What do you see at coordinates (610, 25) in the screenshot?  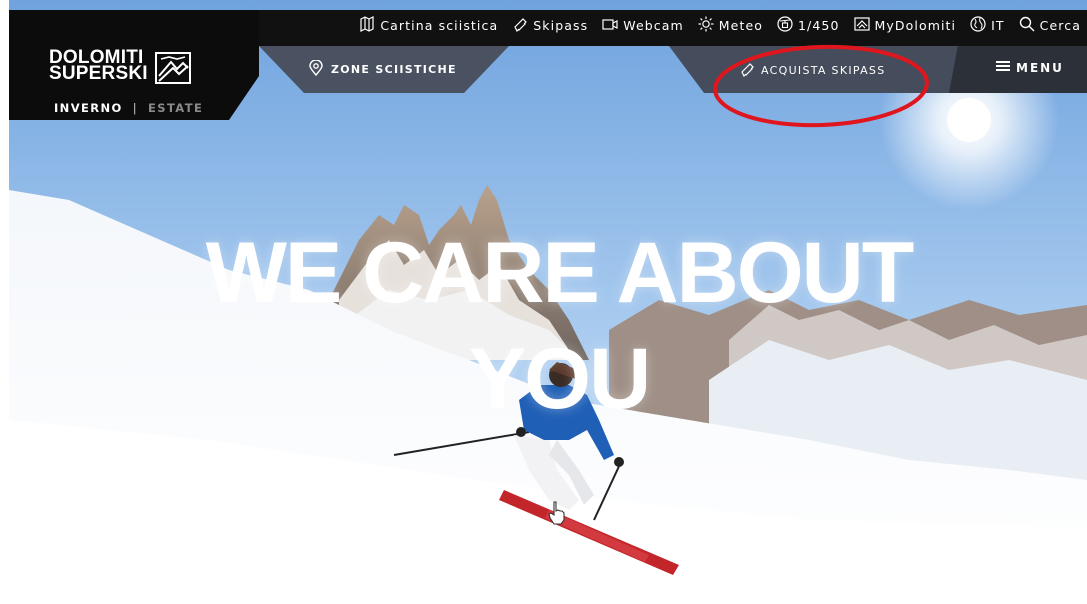 I see `webcam-icon` at bounding box center [610, 25].